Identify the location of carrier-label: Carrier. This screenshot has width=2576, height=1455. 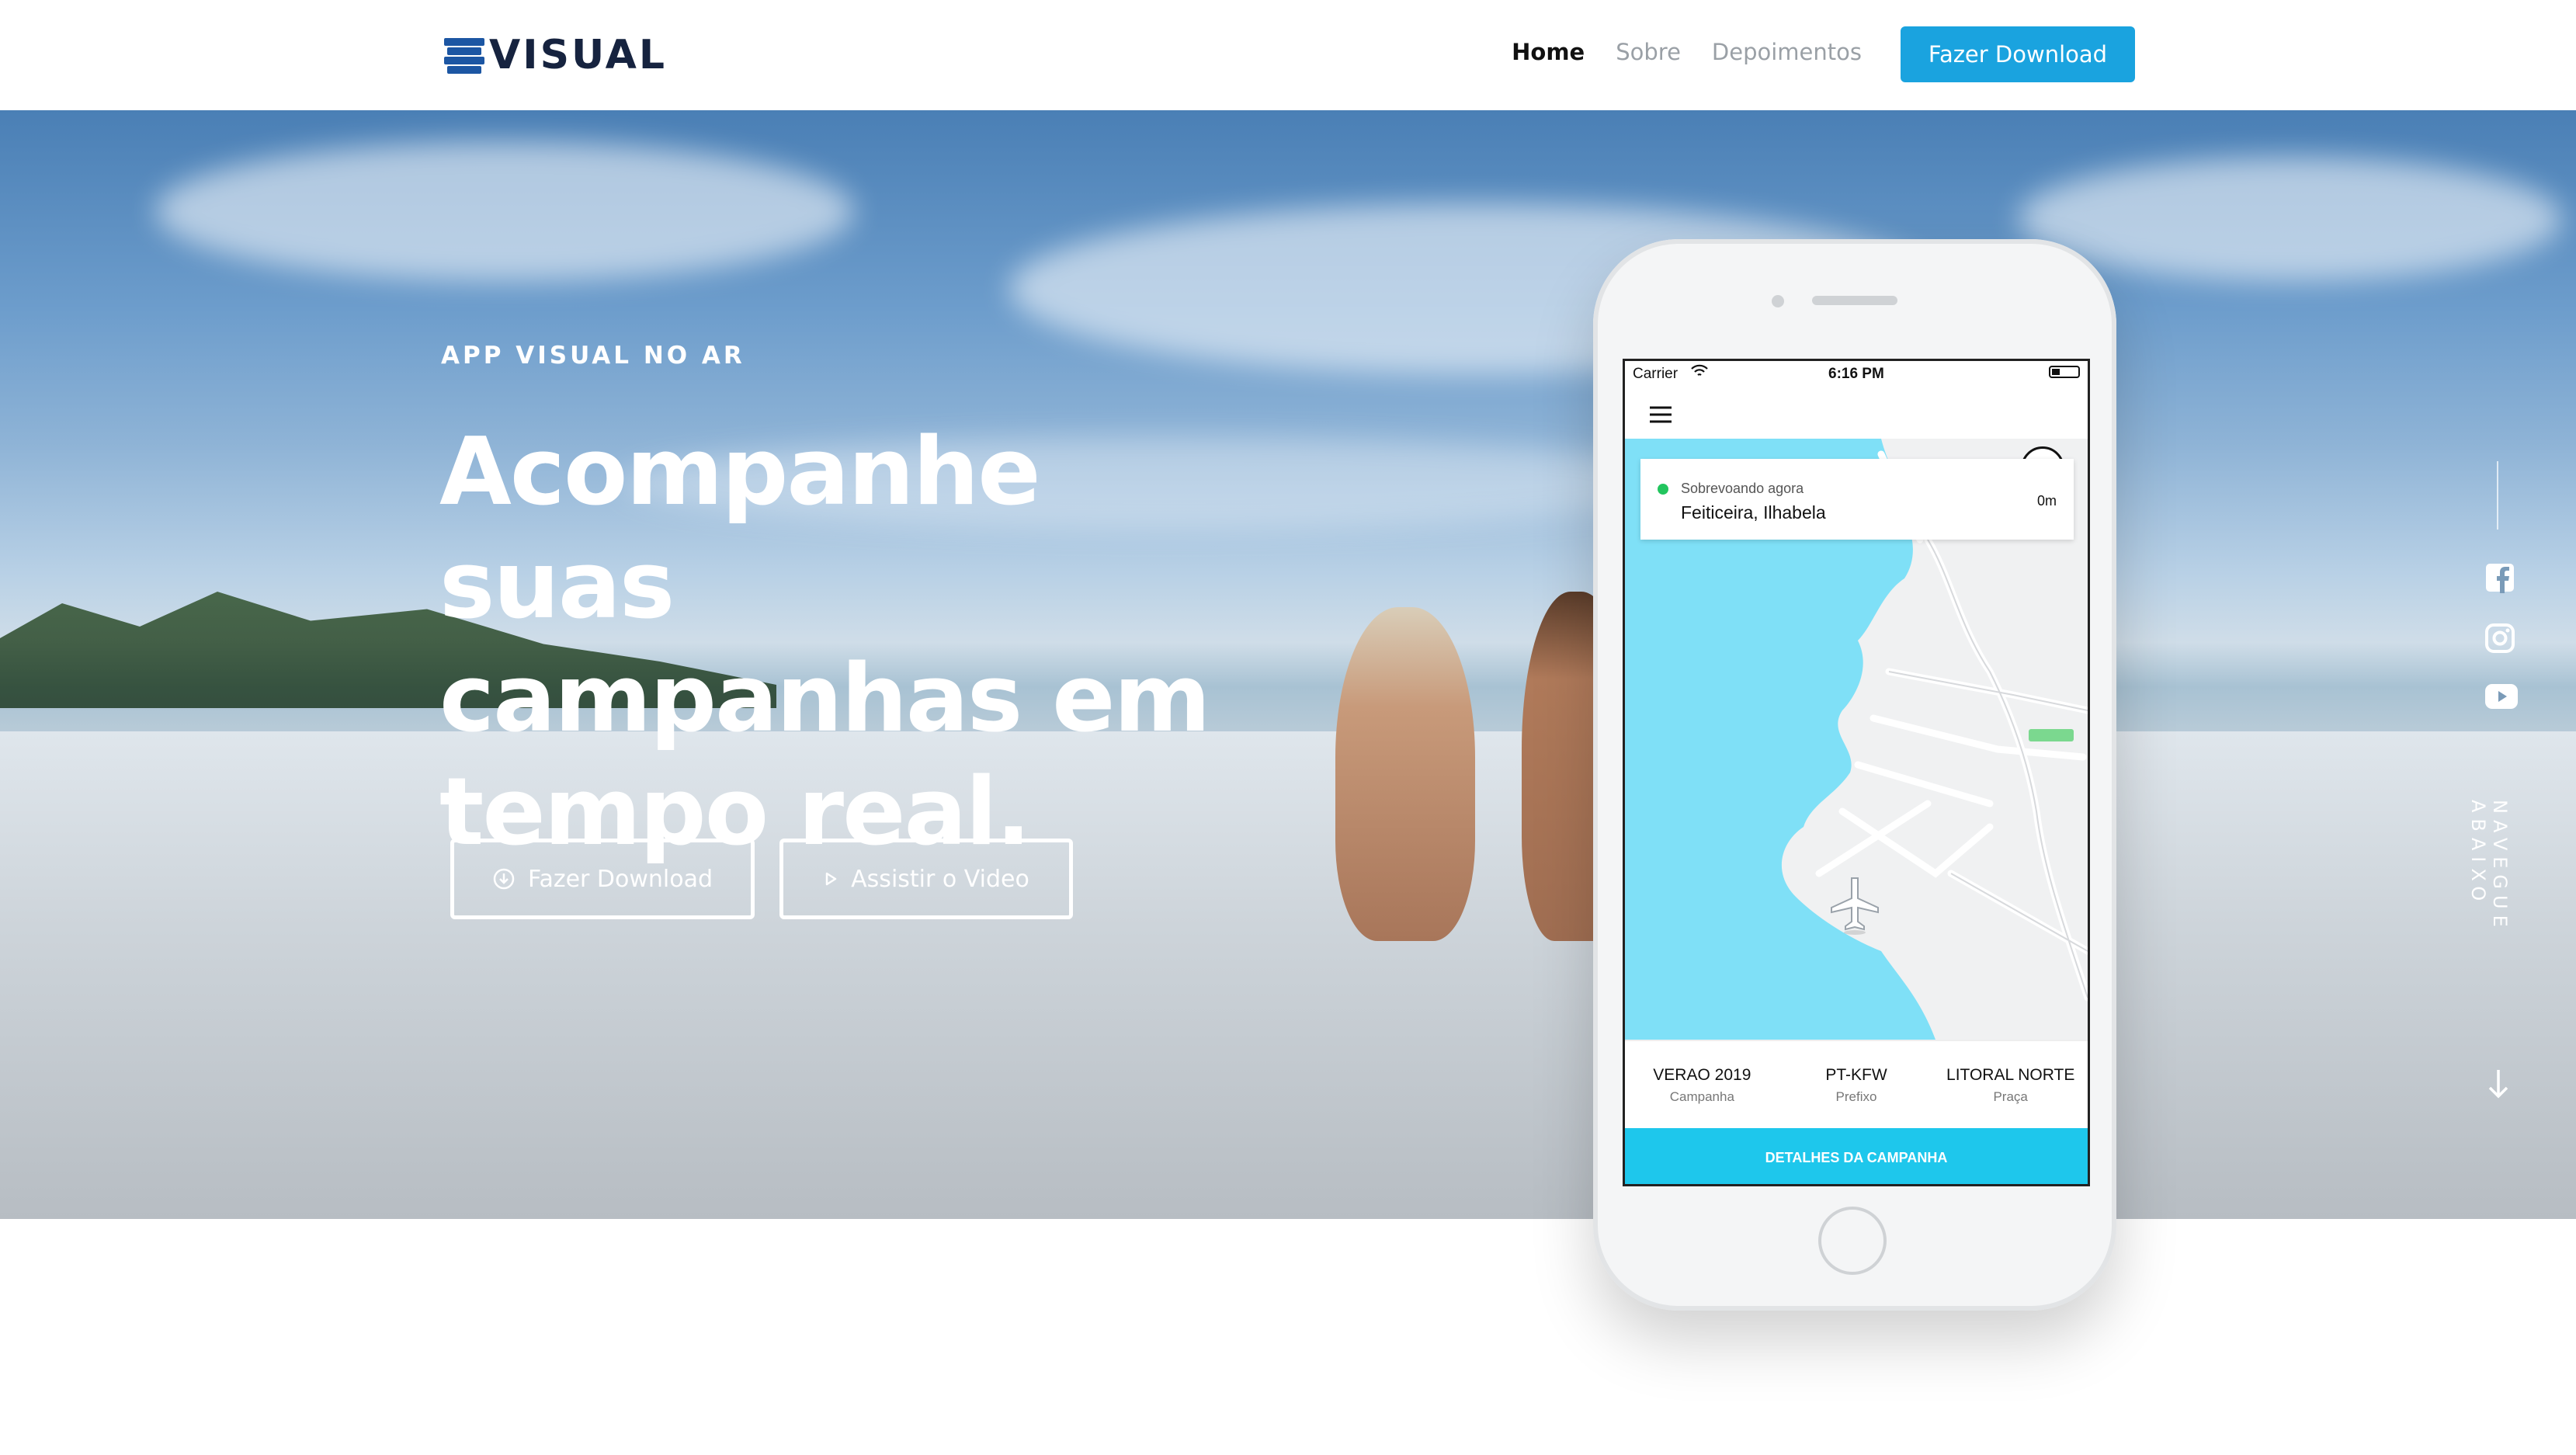
(1656, 374).